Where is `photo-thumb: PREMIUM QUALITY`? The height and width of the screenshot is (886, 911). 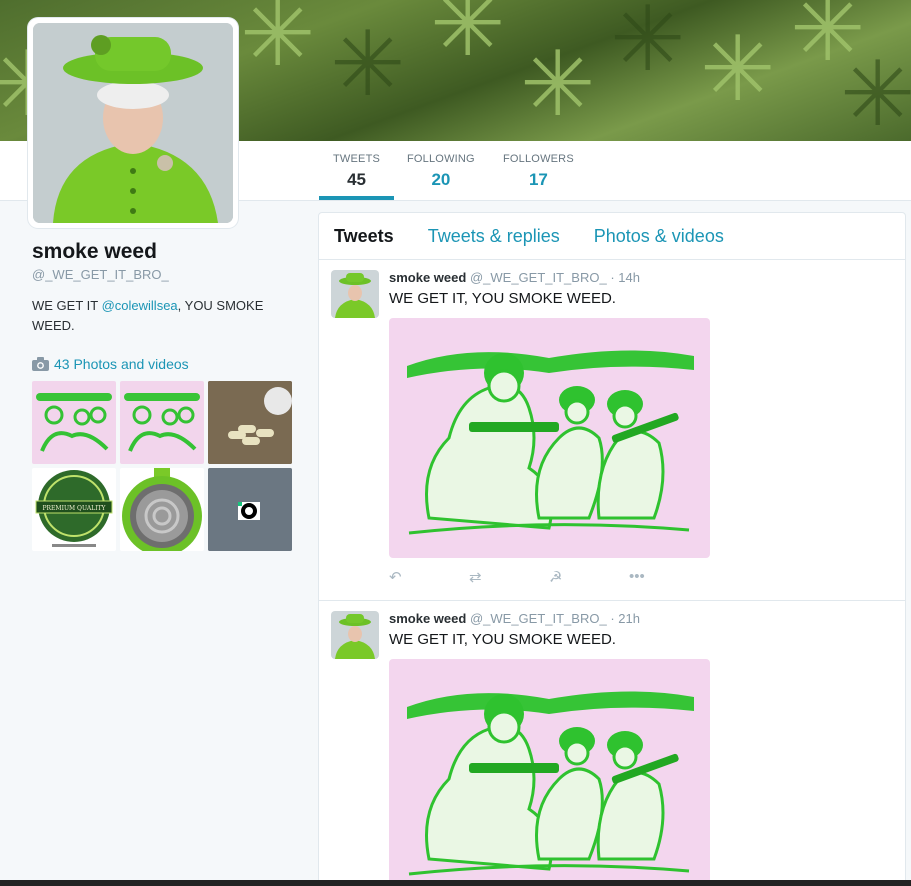 photo-thumb: PREMIUM QUALITY is located at coordinates (74, 509).